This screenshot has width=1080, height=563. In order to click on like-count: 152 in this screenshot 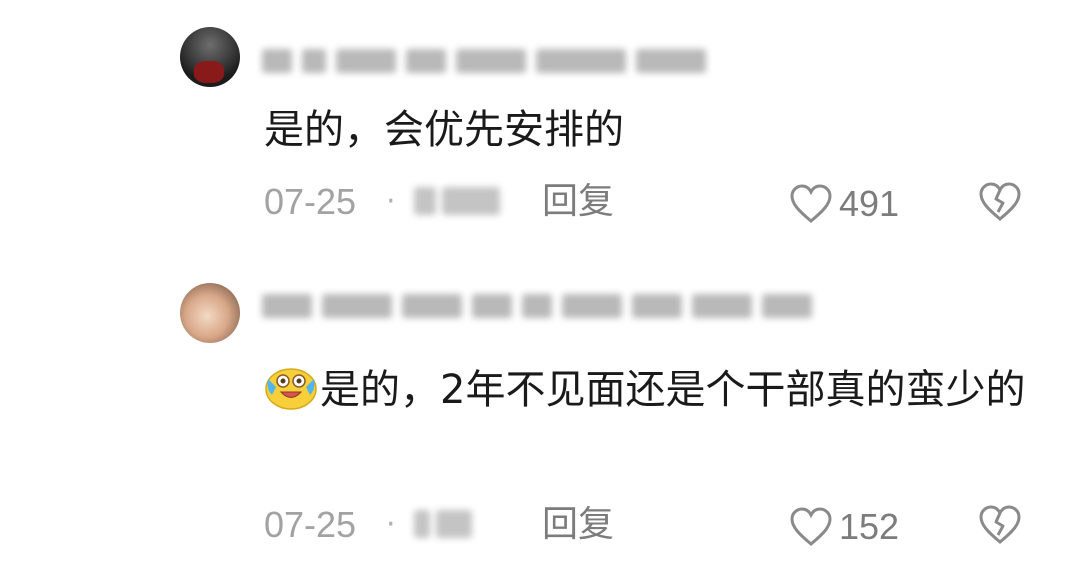, I will do `click(869, 526)`.